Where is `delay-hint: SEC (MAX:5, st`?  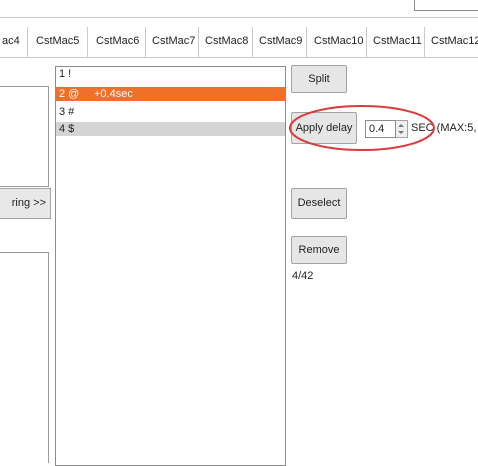
delay-hint: SEC (MAX:5, st is located at coordinates (444, 128).